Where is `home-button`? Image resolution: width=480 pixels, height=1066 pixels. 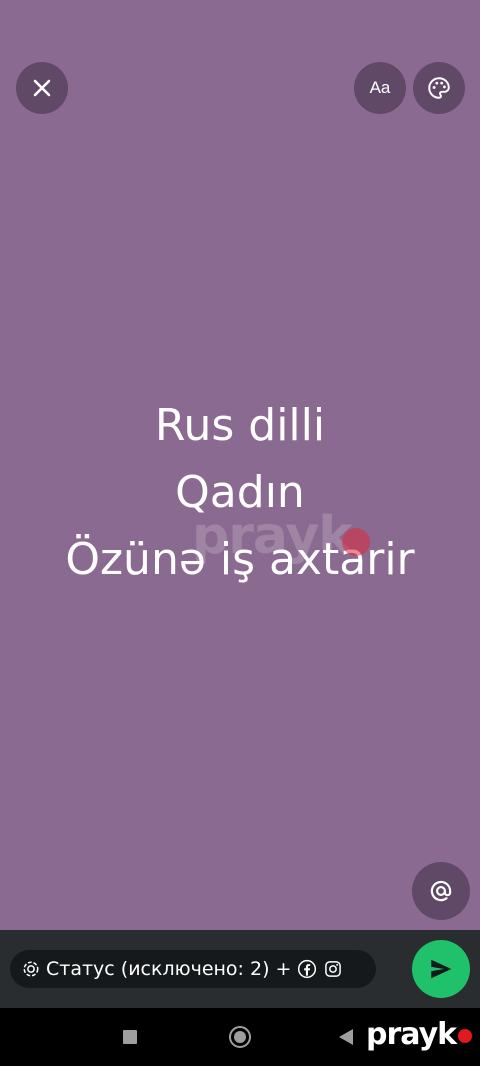 home-button is located at coordinates (240, 1037).